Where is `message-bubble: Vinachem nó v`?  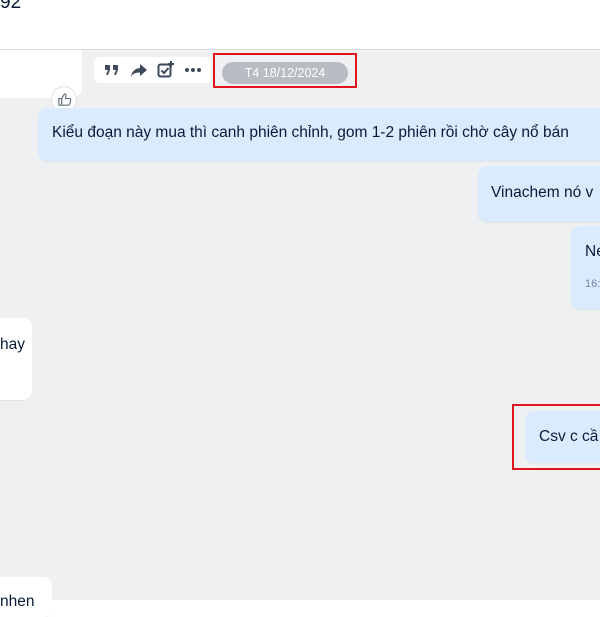
message-bubble: Vinachem nó v is located at coordinates (539, 194).